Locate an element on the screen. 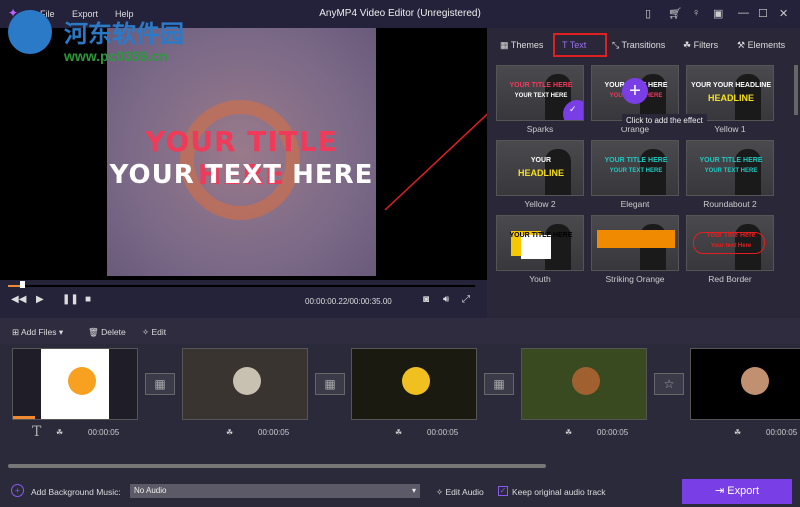  effect-thumb: YOUR HEADLINE is located at coordinates (540, 168).